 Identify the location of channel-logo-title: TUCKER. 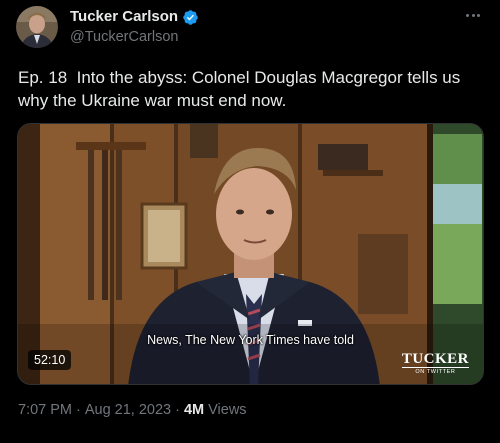
(435, 359).